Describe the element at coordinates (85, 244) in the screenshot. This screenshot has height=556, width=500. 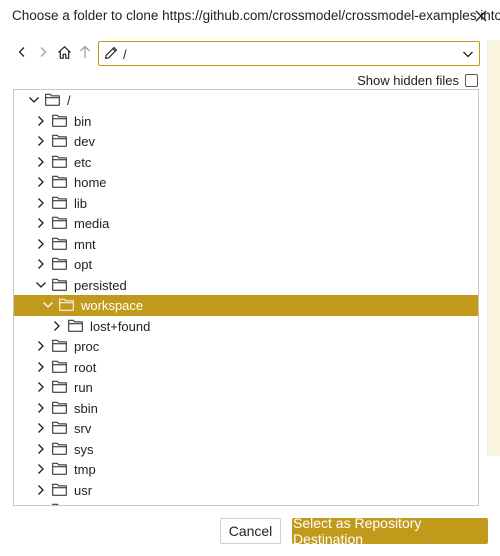
I see `tree-item-label: mnt` at that location.